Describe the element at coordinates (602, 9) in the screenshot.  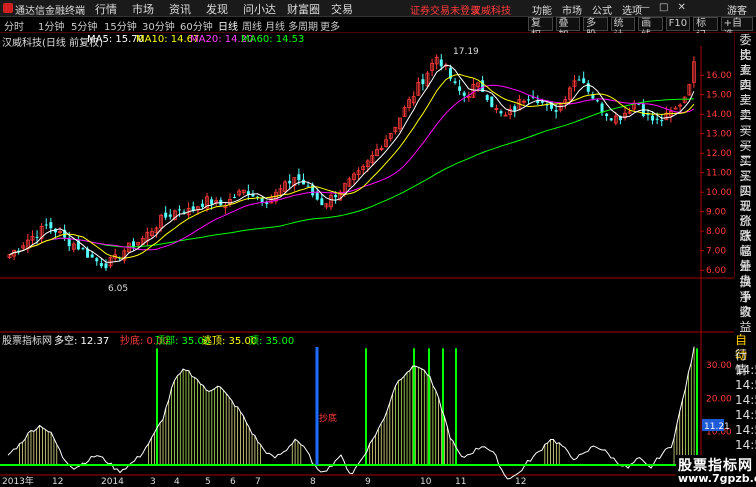
I see `menu-gongshi: 公式` at that location.